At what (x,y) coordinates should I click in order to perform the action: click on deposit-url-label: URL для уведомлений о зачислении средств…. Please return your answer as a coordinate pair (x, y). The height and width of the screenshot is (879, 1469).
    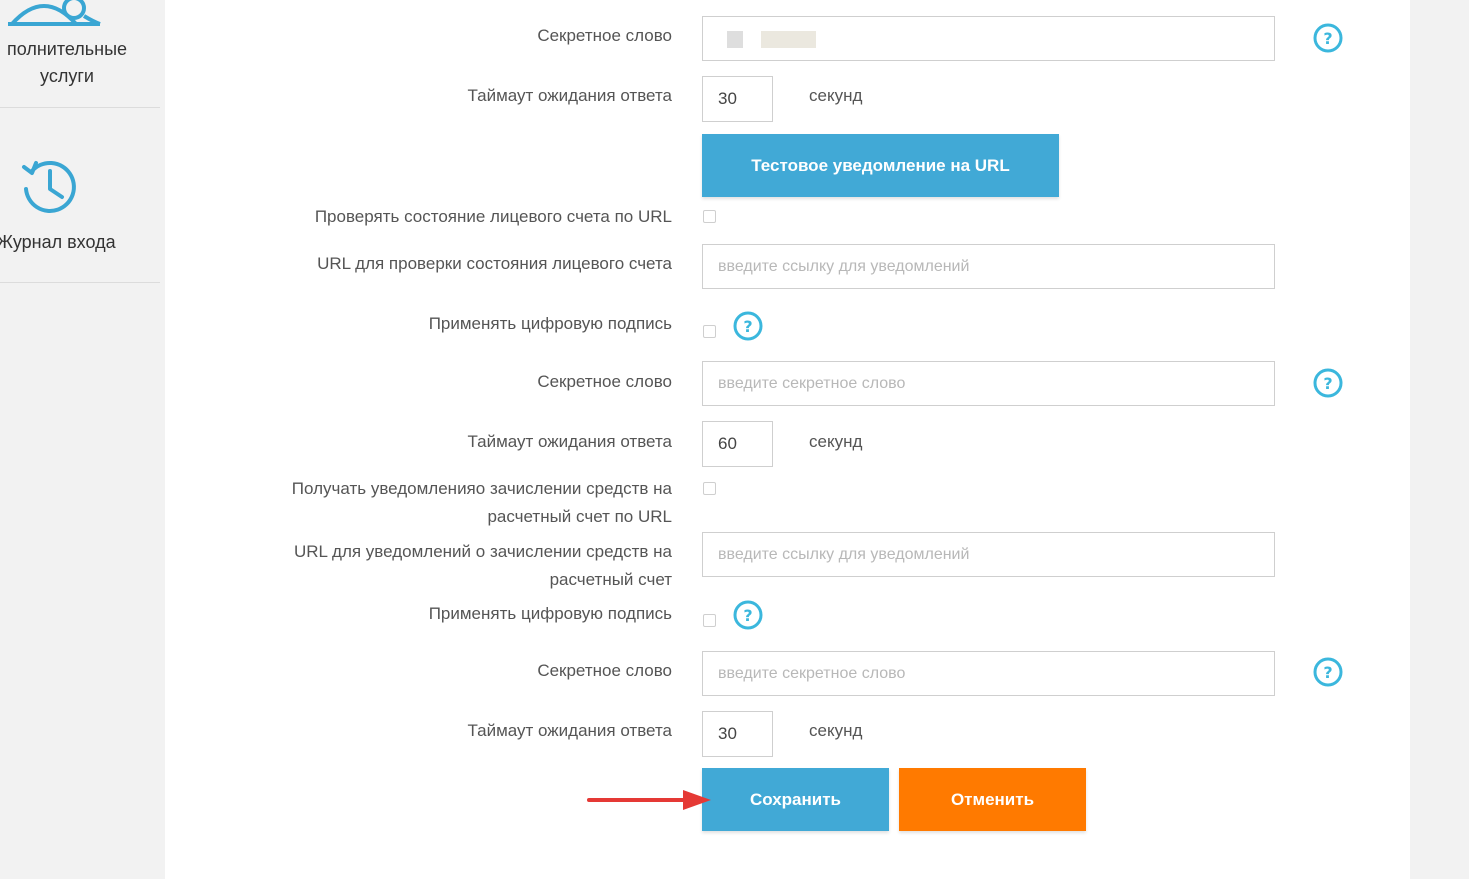
    Looking at the image, I should click on (482, 565).